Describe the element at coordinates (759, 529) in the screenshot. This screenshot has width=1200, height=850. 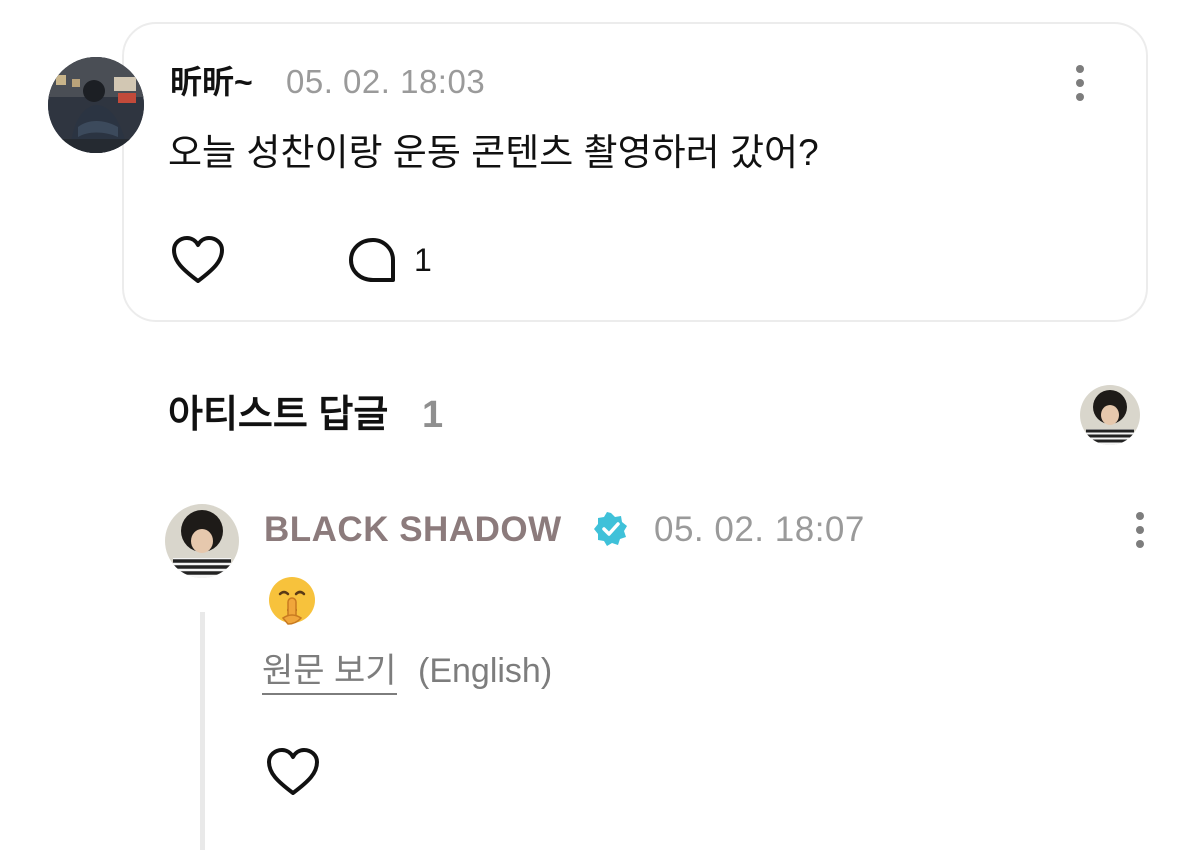
I see `reply-timestamp: 05. 02. 18:07` at that location.